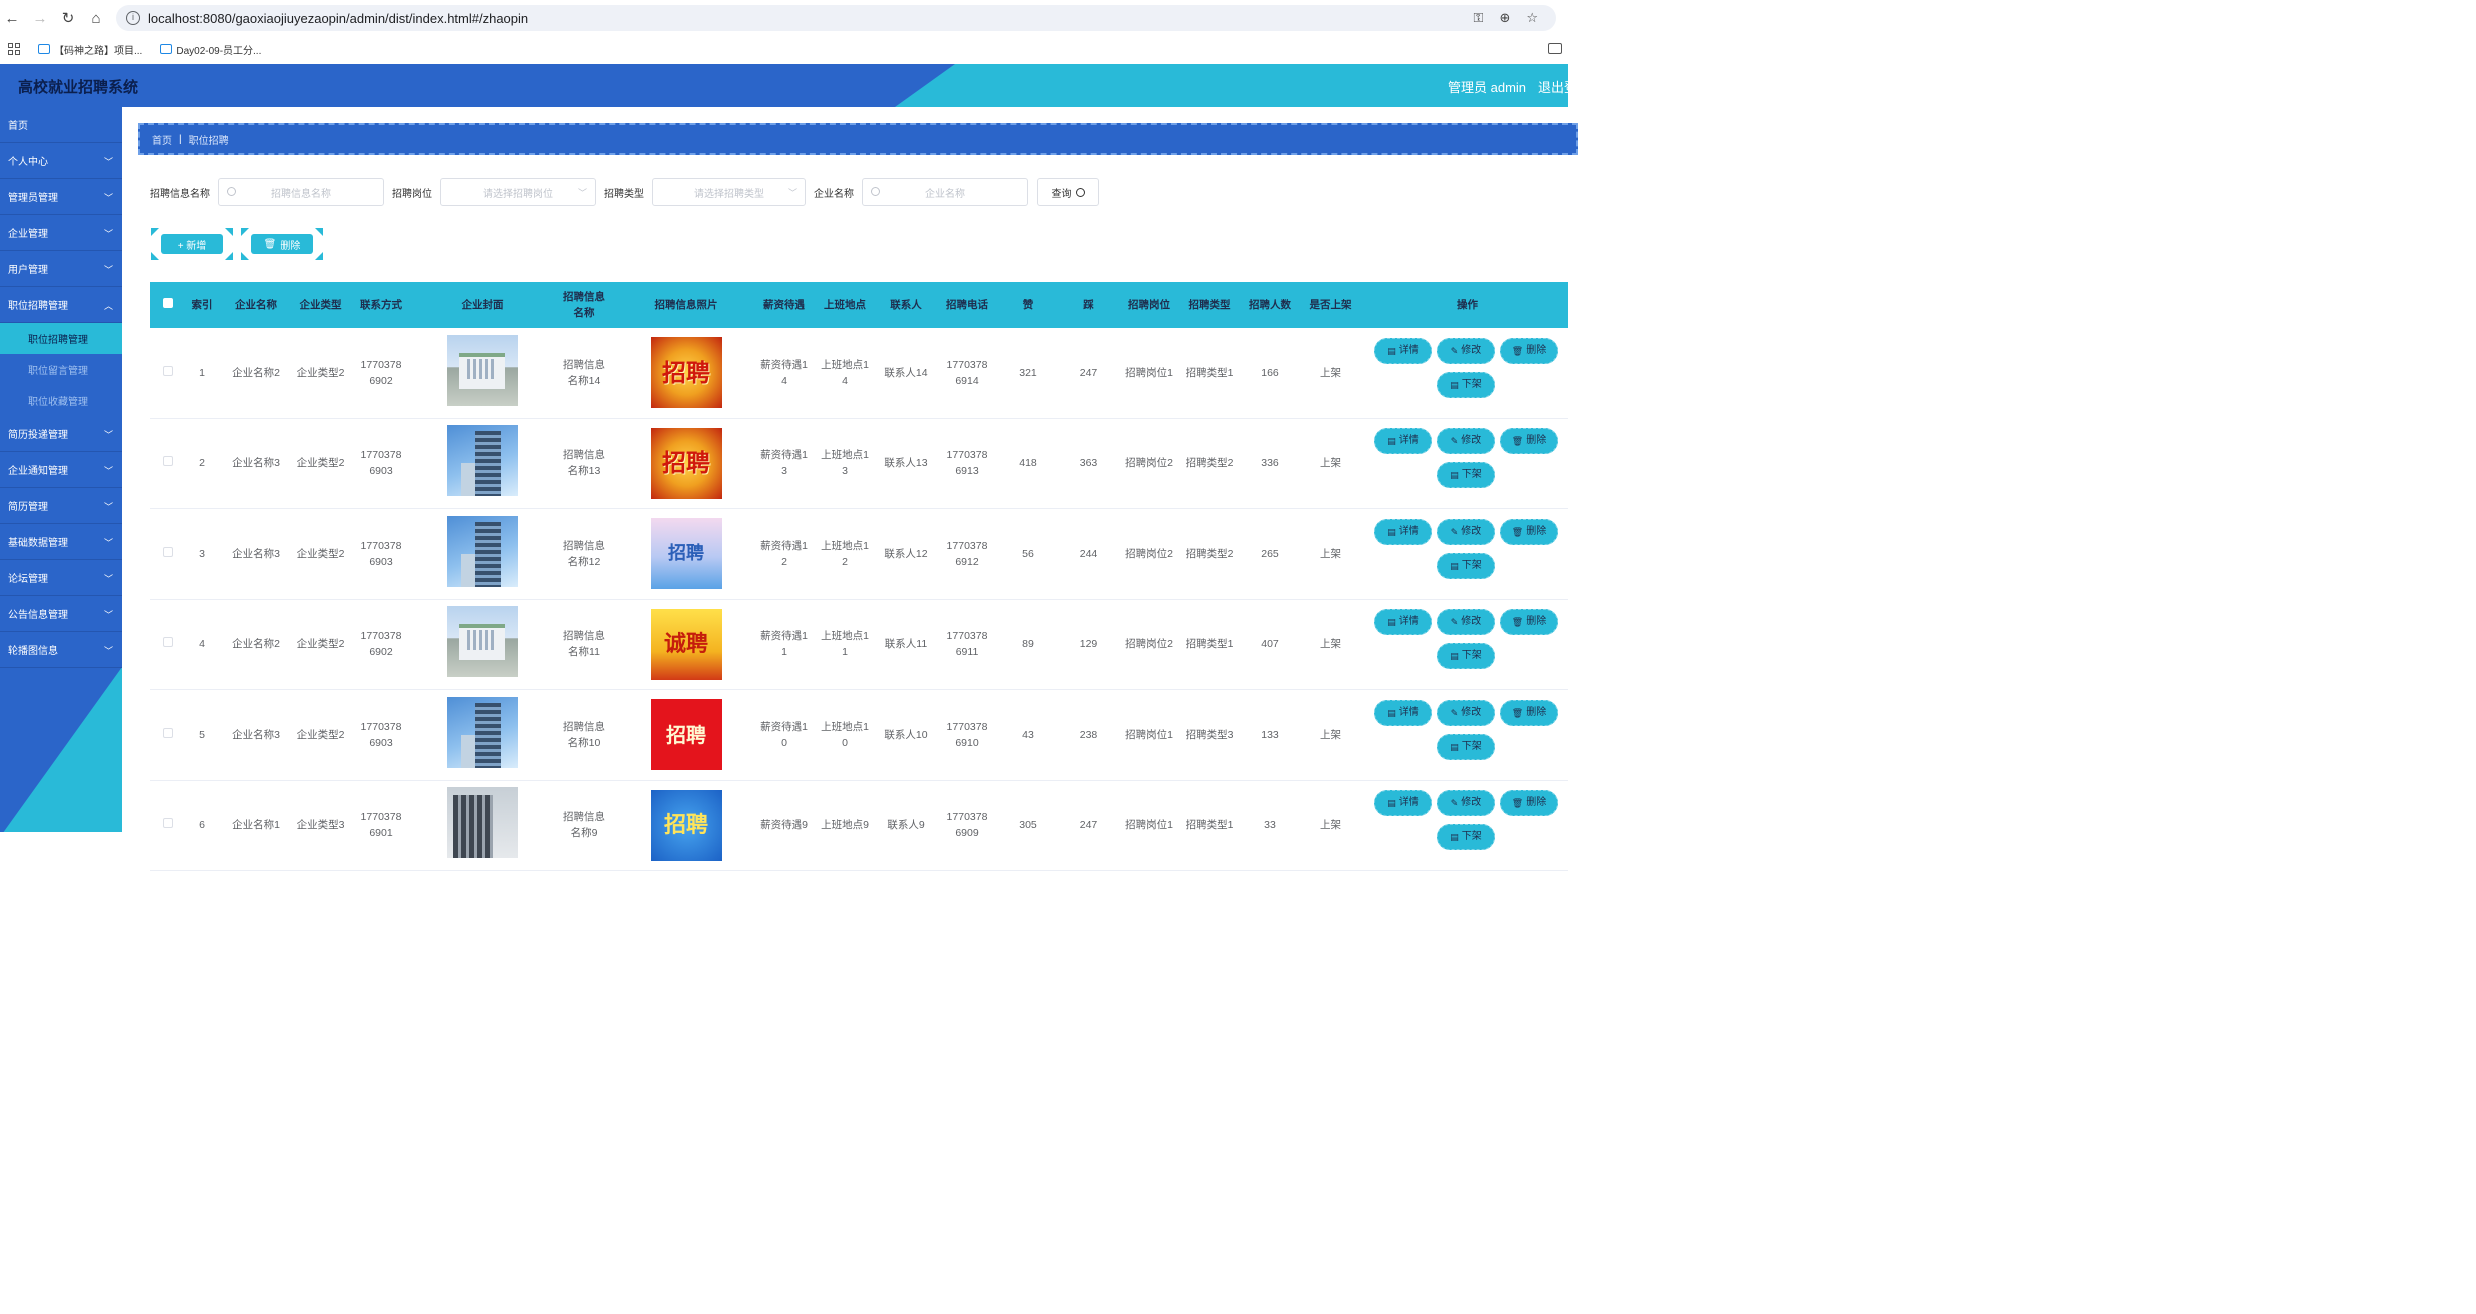 The width and height of the screenshot is (2476, 1314). I want to click on cell-salary: 薪资待遇1 1, so click(784, 644).